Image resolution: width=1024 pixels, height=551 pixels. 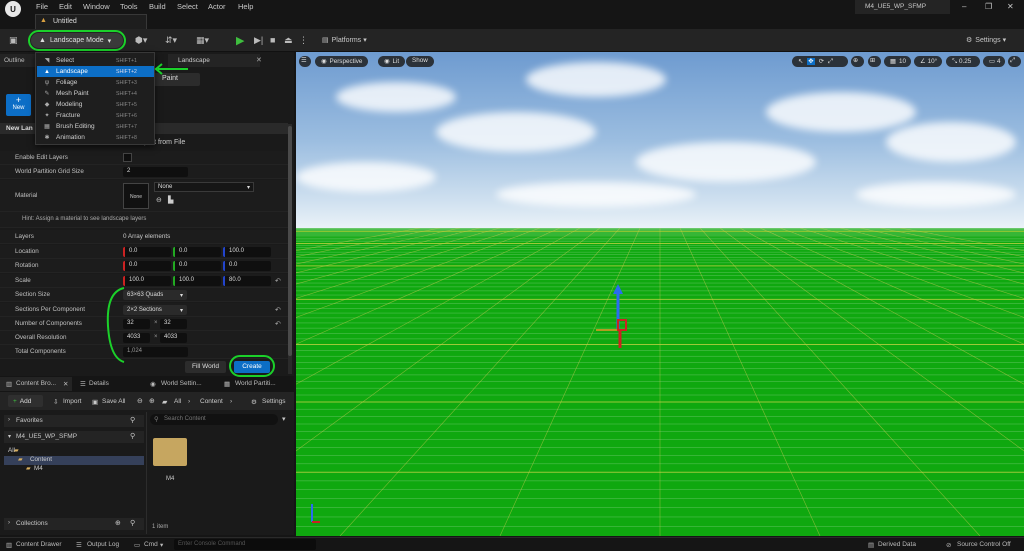 I want to click on cinematics-icon: ▦▾, so click(x=202, y=40).